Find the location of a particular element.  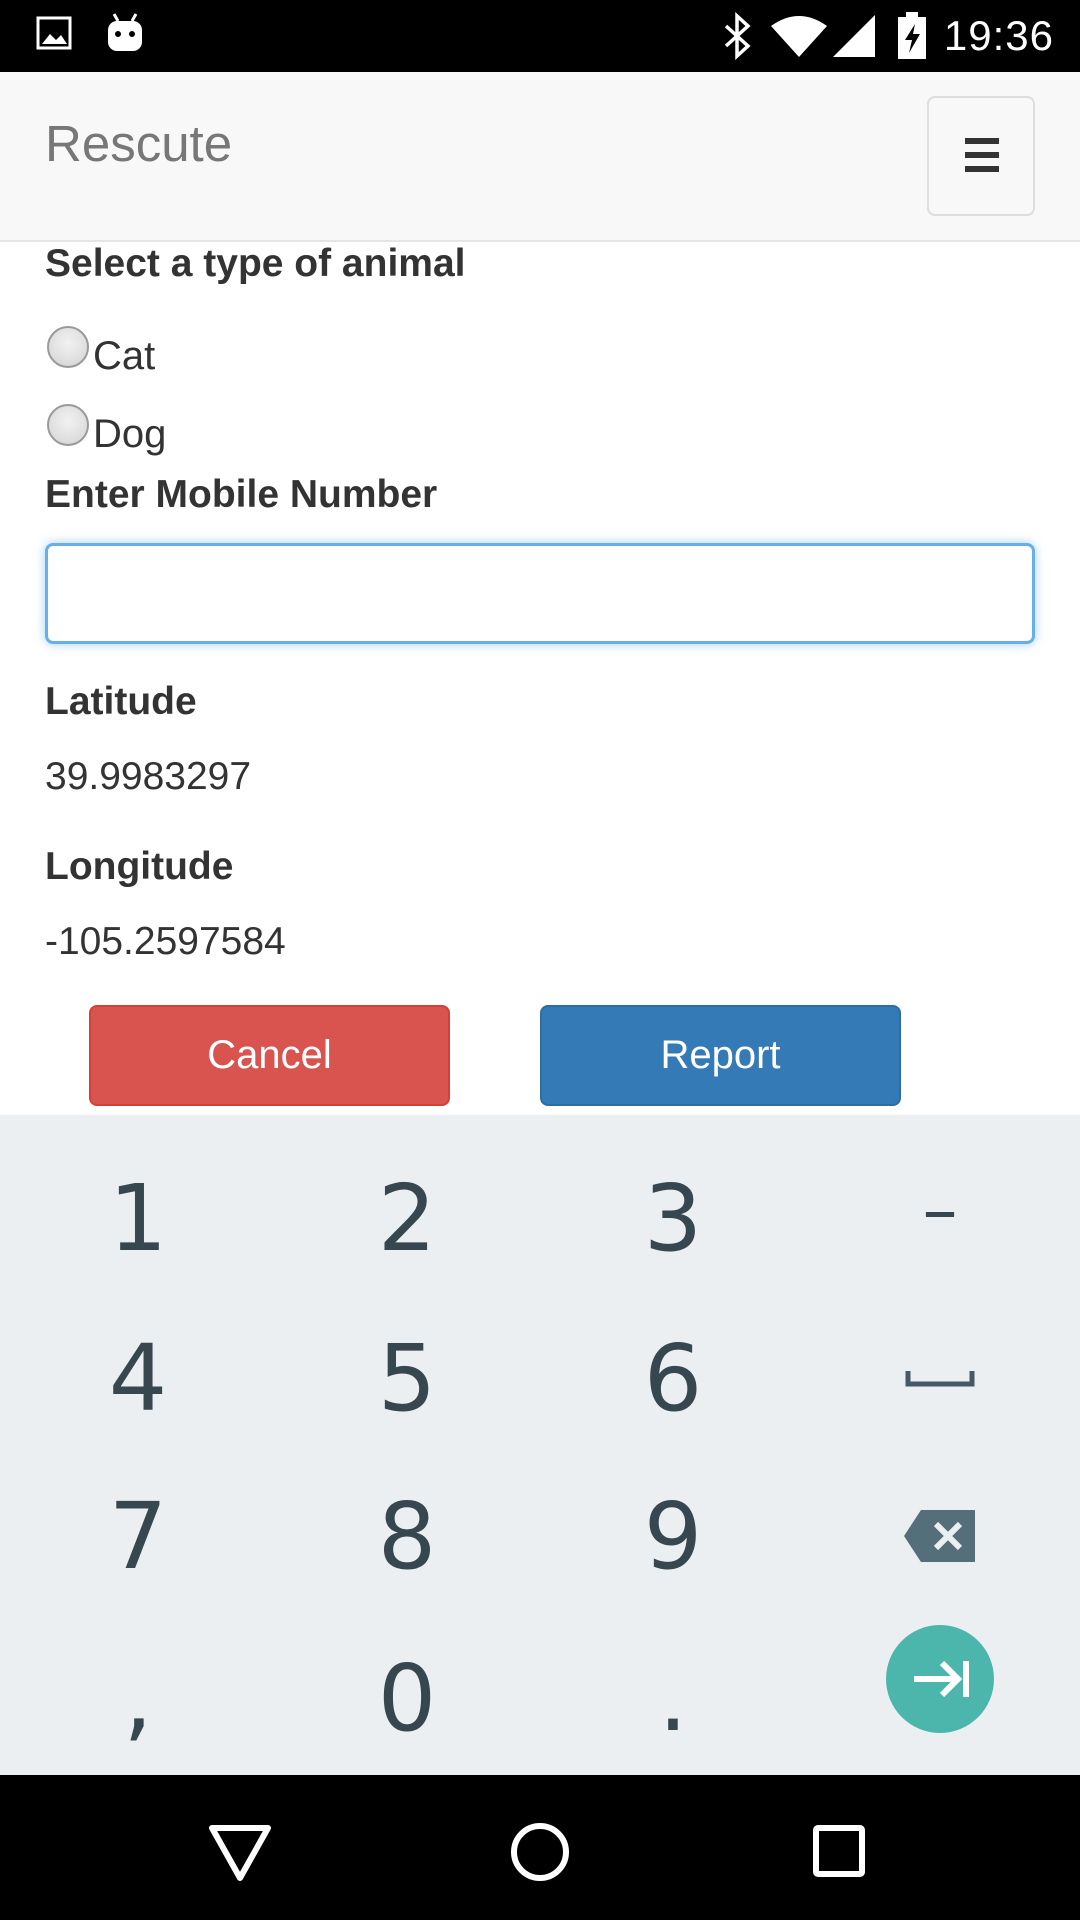

status-bar: 19:36 is located at coordinates (540, 36).